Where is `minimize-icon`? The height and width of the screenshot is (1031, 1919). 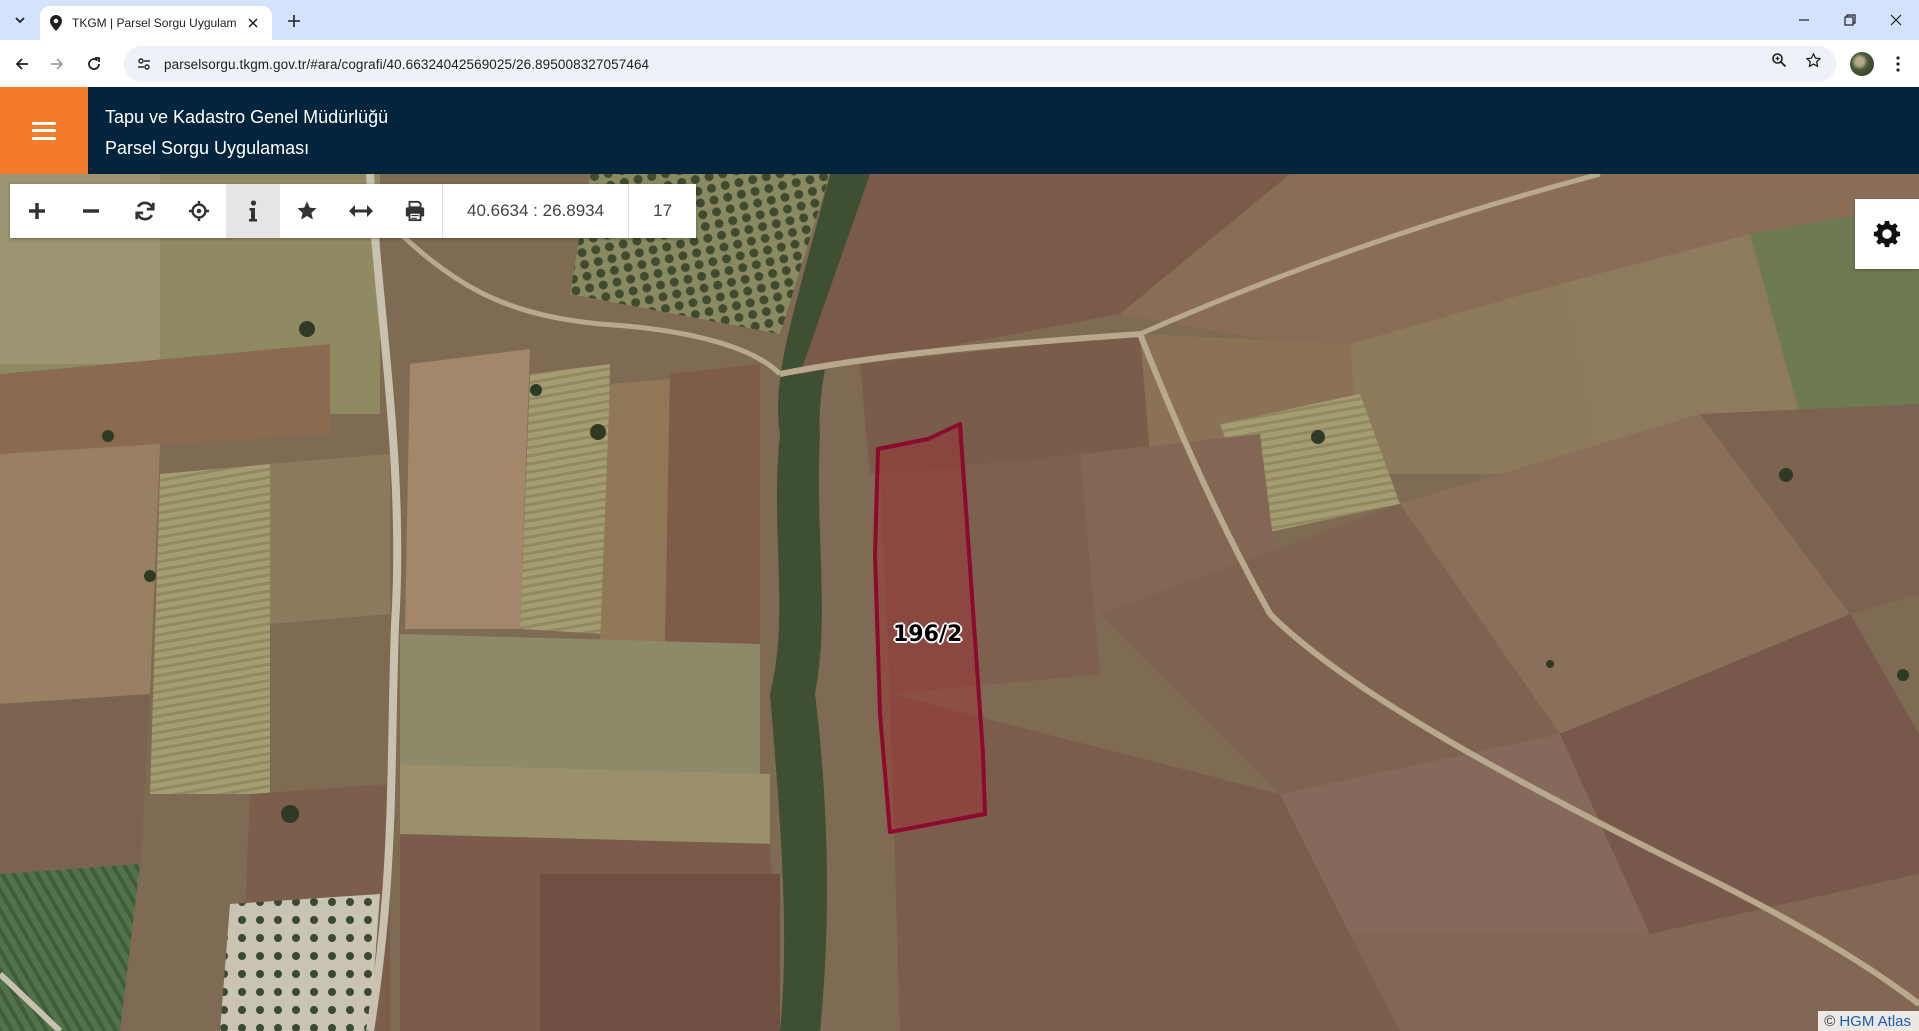 minimize-icon is located at coordinates (1804, 20).